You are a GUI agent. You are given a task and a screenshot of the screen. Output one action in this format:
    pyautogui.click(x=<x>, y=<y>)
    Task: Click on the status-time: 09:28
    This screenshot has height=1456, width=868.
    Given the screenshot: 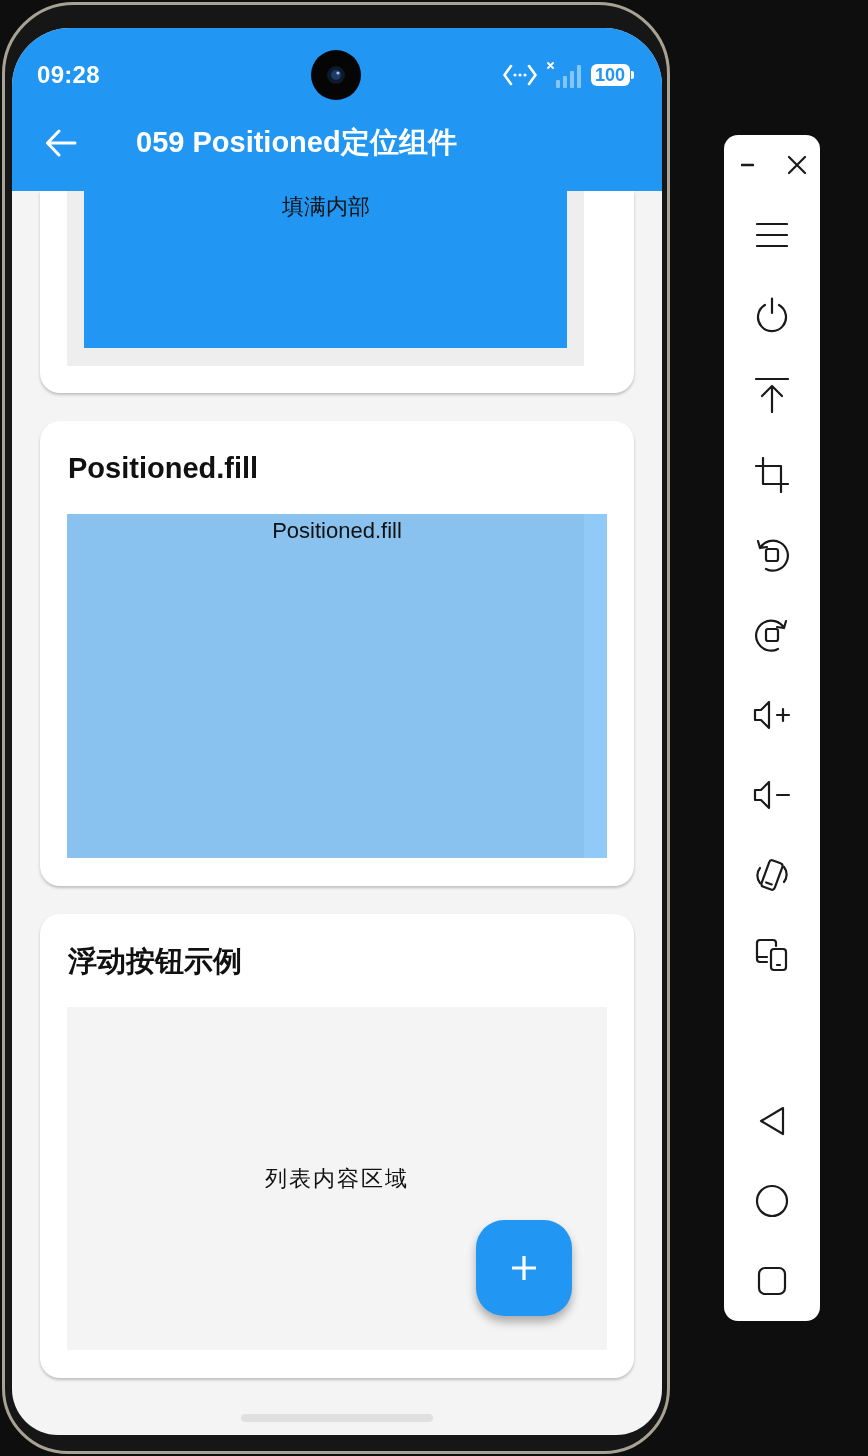 What is the action you would take?
    pyautogui.click(x=68, y=74)
    